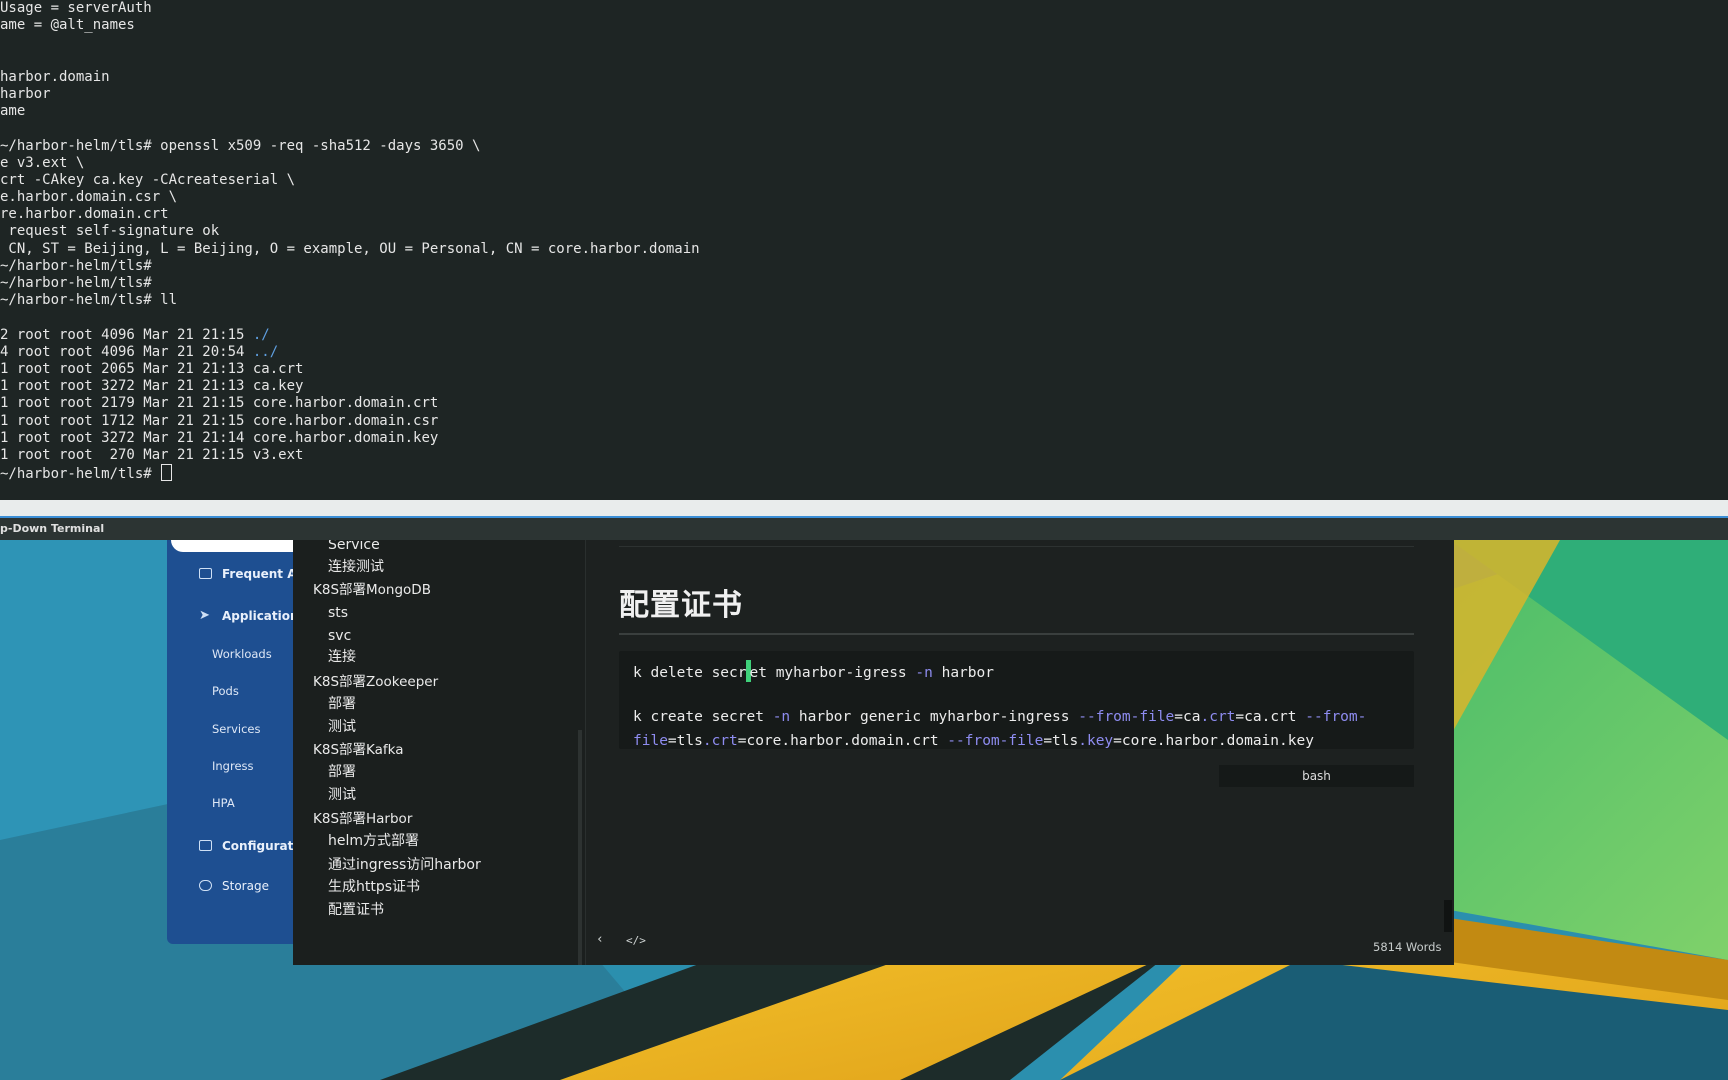 The image size is (1728, 1080). Describe the element at coordinates (636, 942) in the screenshot. I see `source-code-icon: </>` at that location.